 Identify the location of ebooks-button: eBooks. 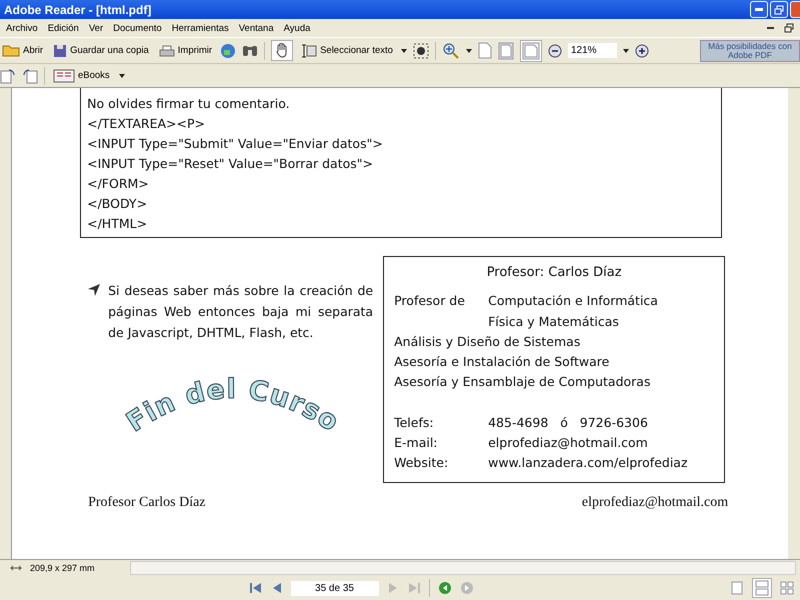
(89, 76).